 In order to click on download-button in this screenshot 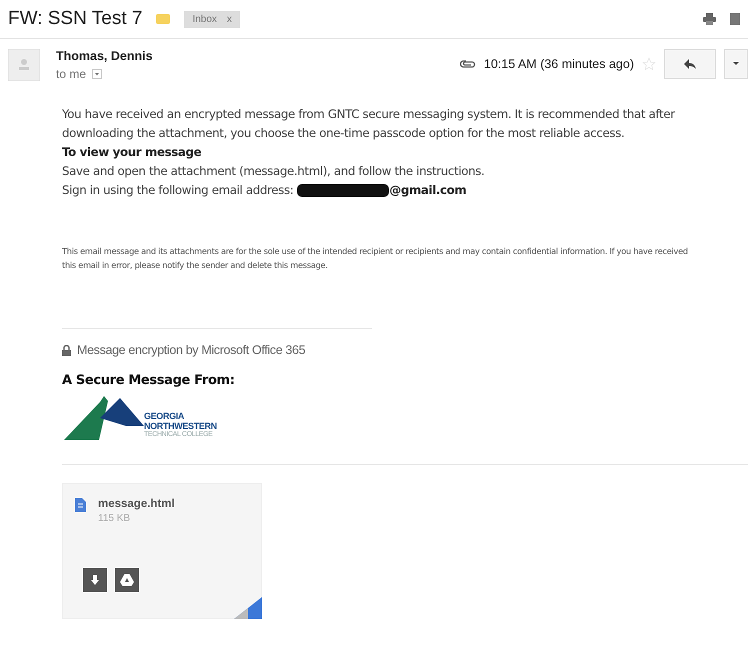, I will do `click(95, 580)`.